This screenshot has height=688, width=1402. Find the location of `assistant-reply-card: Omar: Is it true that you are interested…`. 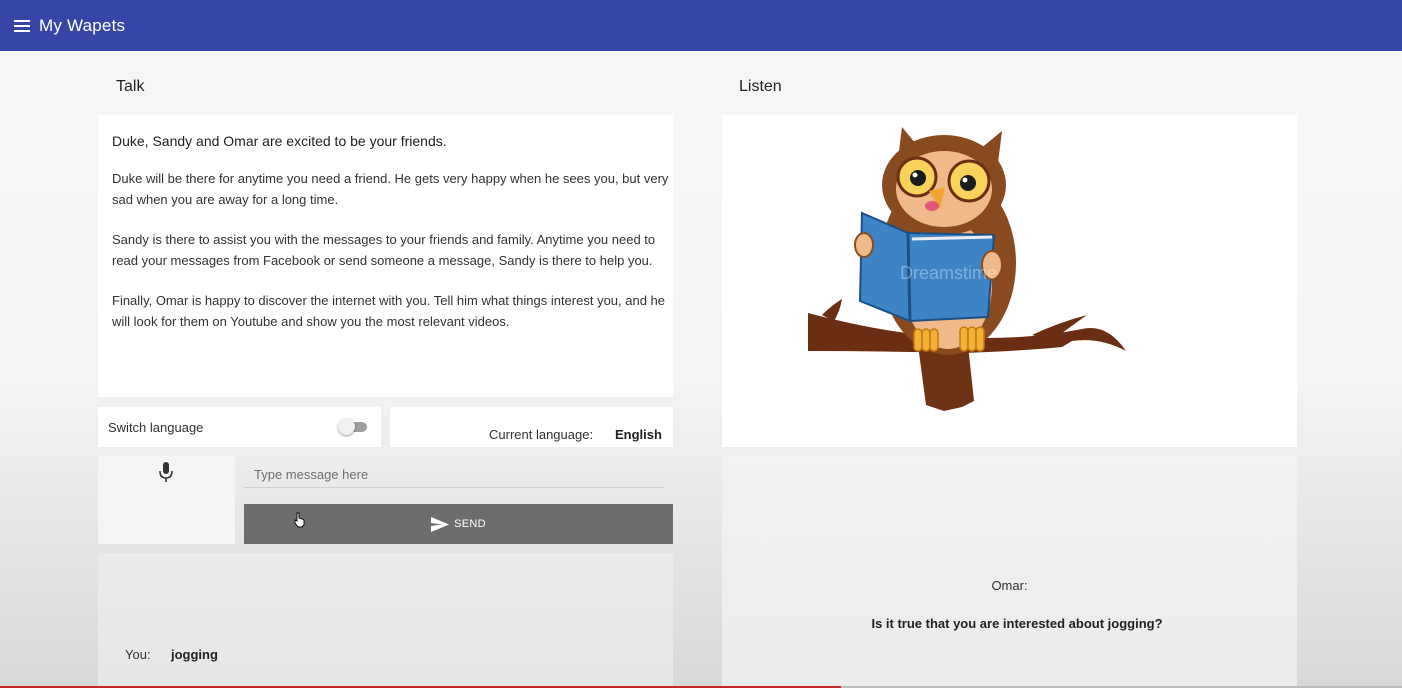

assistant-reply-card: Omar: Is it true that you are interested… is located at coordinates (1009, 572).